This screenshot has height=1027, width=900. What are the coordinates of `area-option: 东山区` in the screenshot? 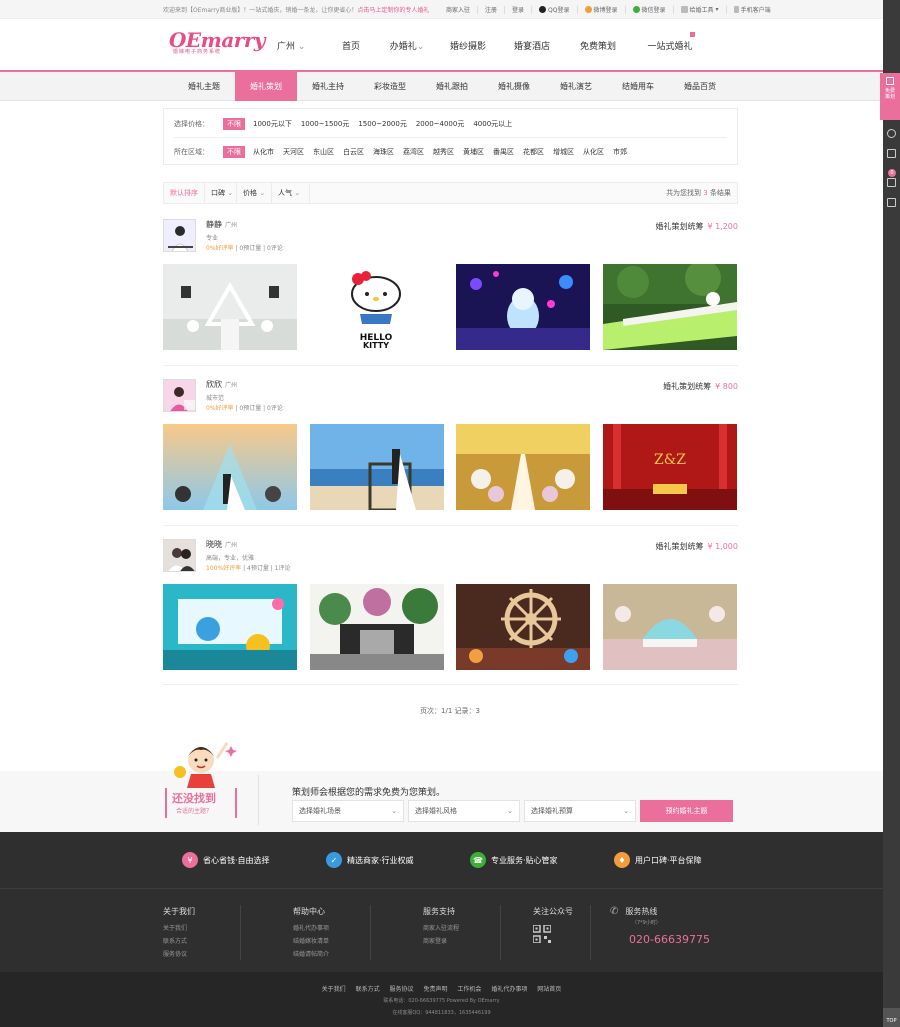 It's located at (323, 152).